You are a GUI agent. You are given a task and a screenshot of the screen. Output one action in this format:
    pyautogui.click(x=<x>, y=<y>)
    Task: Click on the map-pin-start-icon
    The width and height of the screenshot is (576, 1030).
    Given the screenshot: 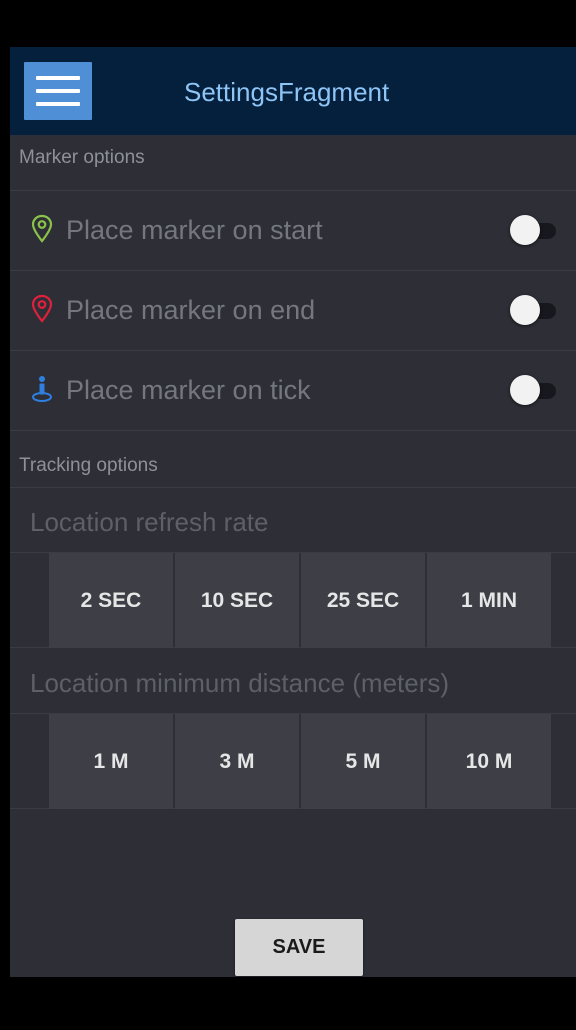 What is the action you would take?
    pyautogui.click(x=42, y=228)
    